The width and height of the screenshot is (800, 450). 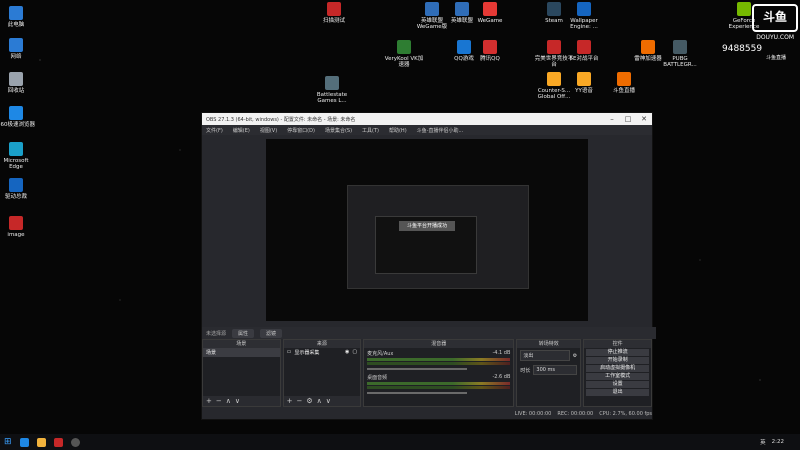 What do you see at coordinates (243, 333) in the screenshot?
I see `properties-button: 属性` at bounding box center [243, 333].